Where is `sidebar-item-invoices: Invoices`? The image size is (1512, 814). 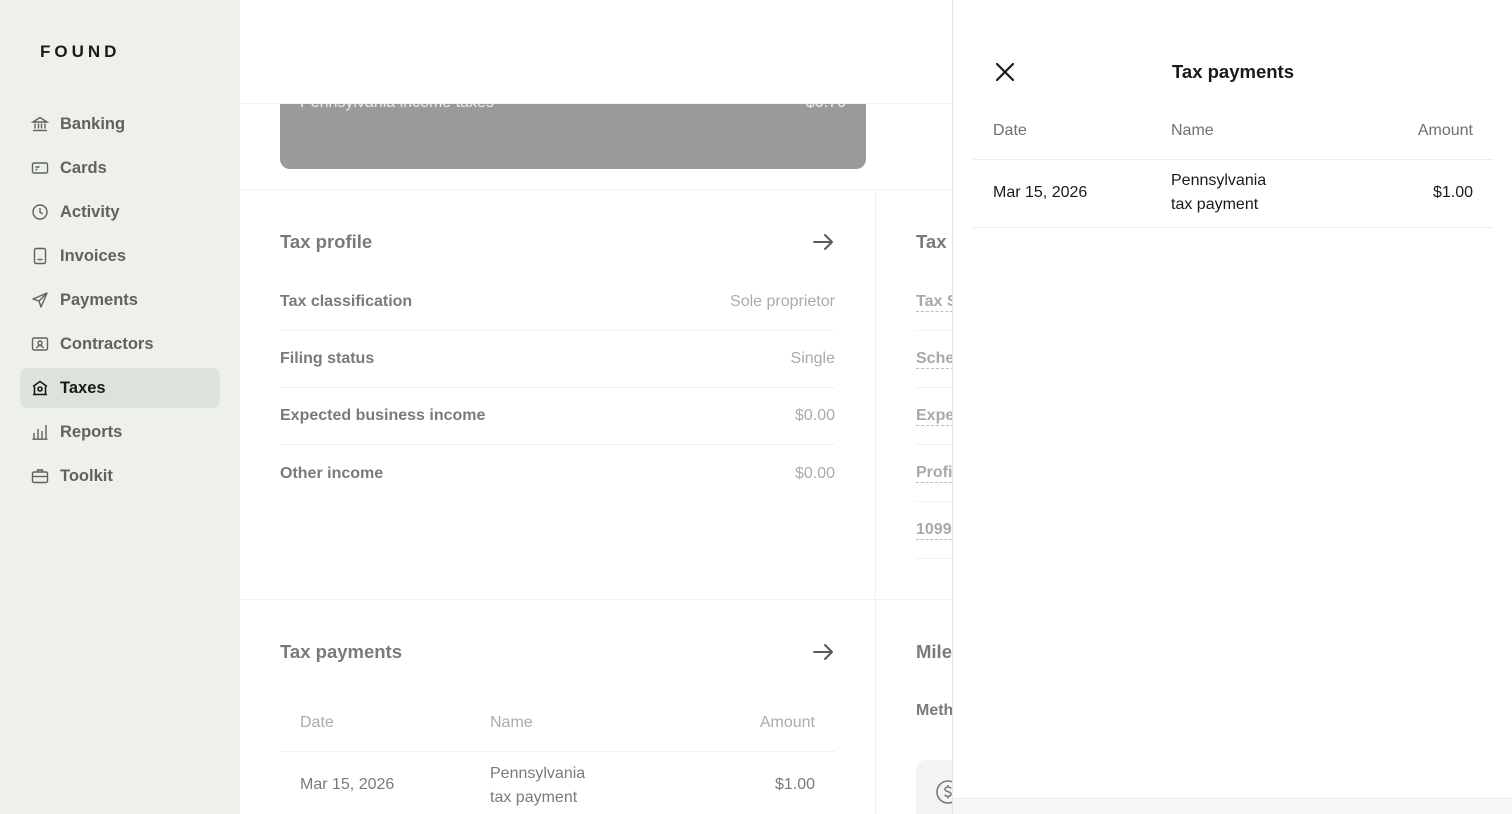
sidebar-item-invoices: Invoices is located at coordinates (120, 256).